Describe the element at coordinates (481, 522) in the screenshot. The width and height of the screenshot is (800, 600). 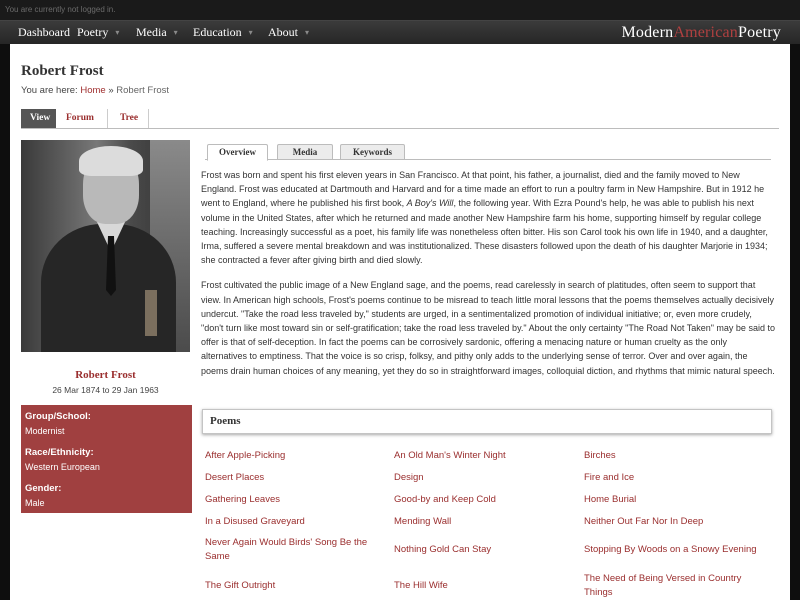
I see `poem-link: Mending Wall` at that location.